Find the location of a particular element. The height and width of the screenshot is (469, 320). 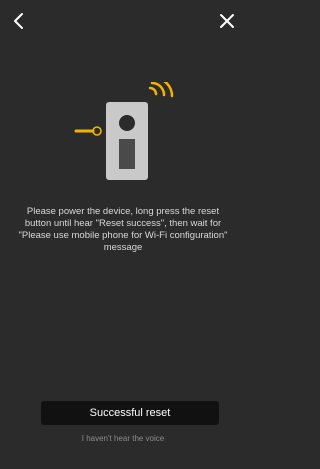

close-icon is located at coordinates (227, 21).